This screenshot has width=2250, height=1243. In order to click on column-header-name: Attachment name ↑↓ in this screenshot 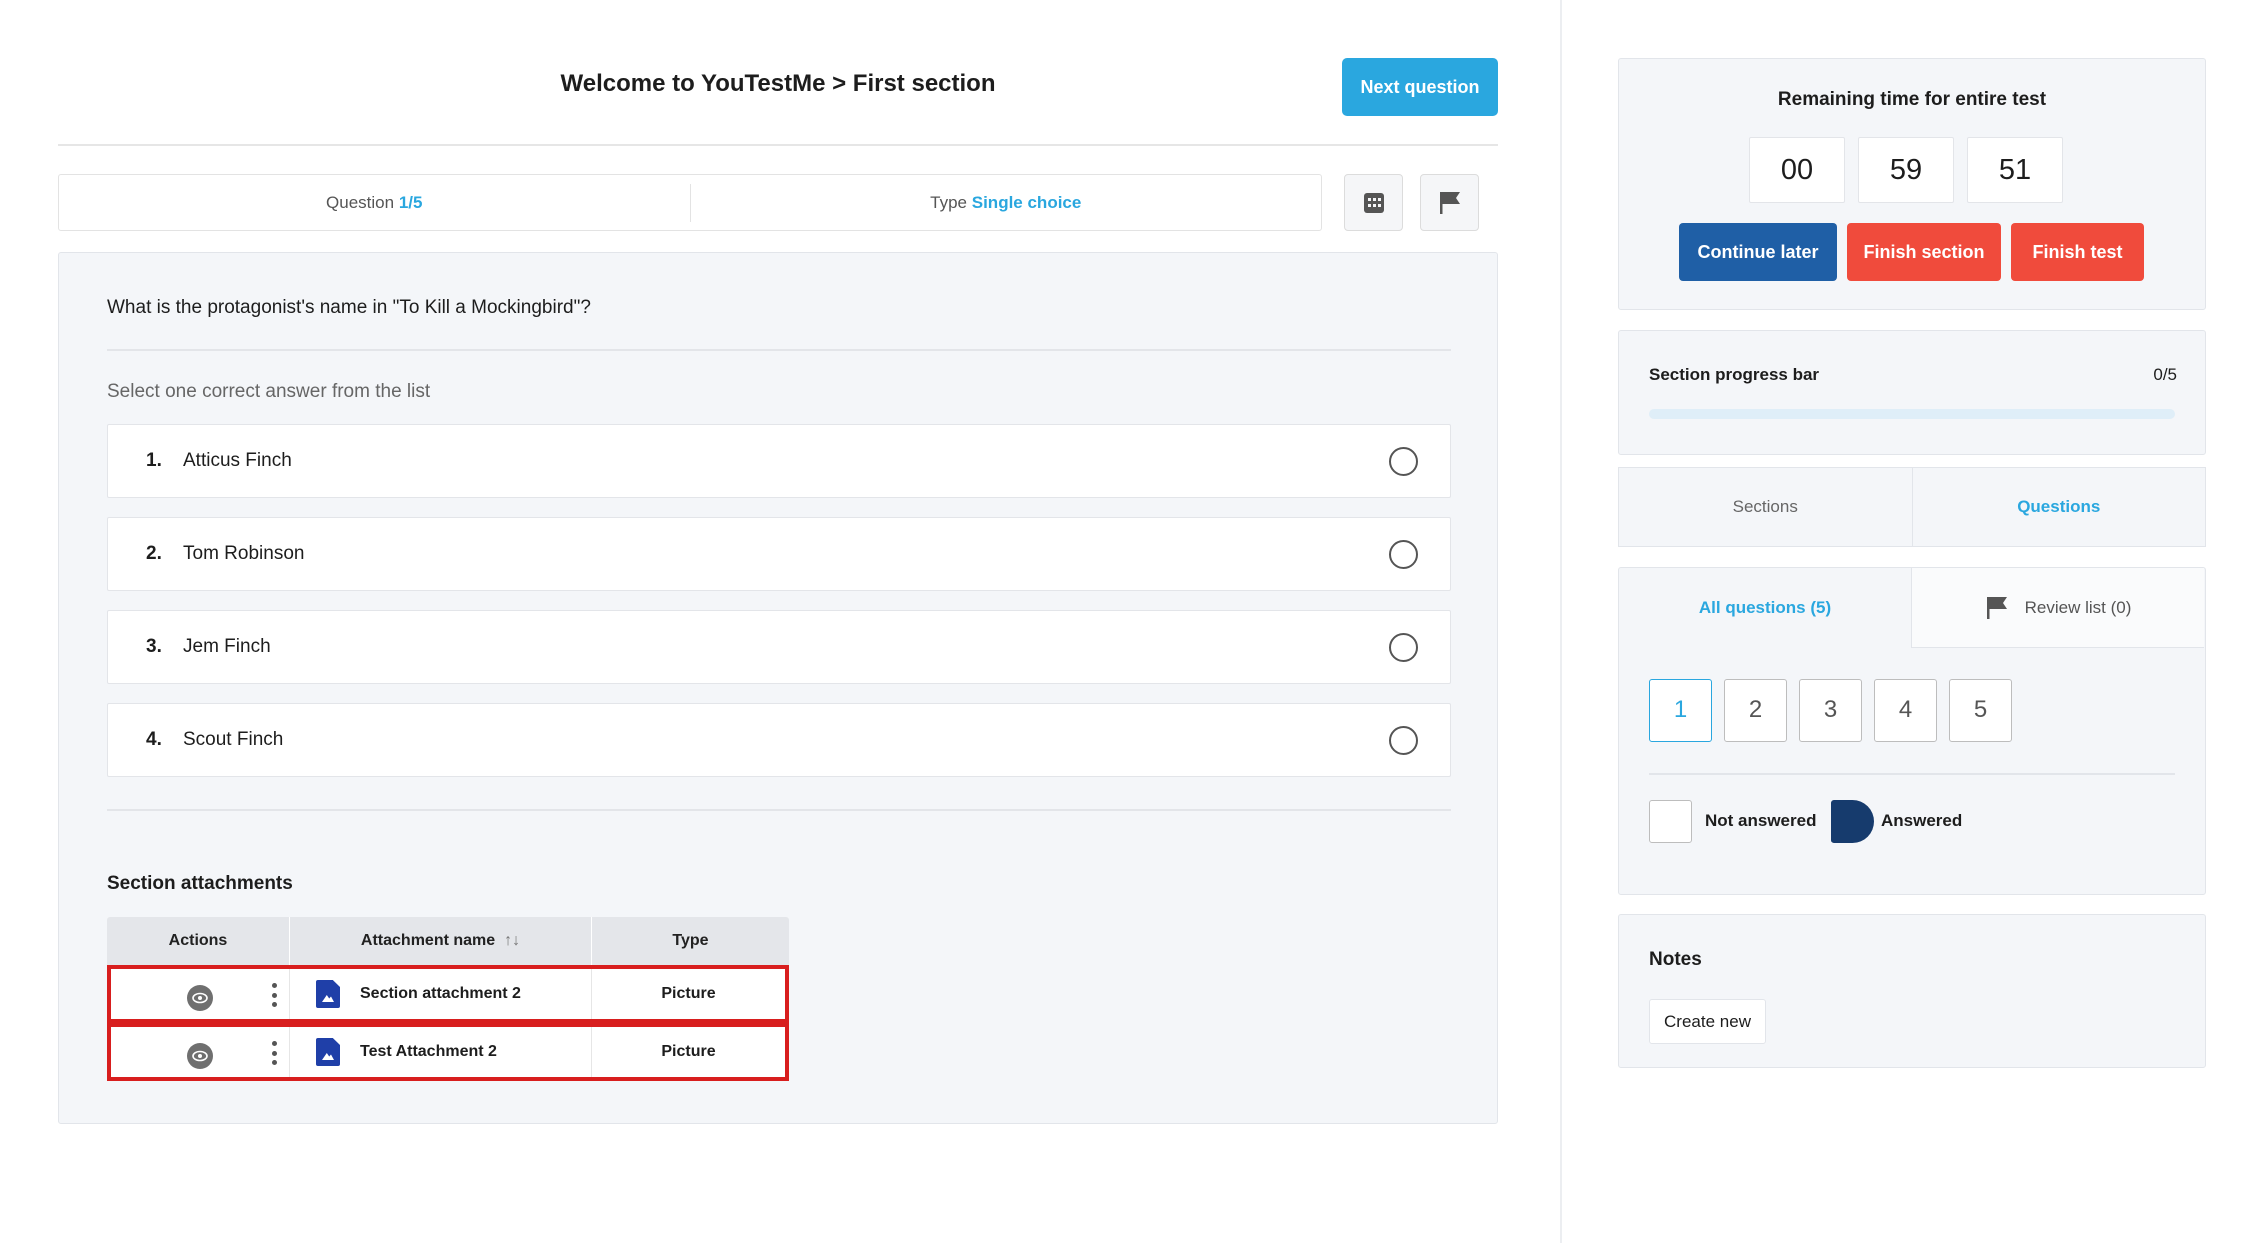, I will do `click(441, 941)`.